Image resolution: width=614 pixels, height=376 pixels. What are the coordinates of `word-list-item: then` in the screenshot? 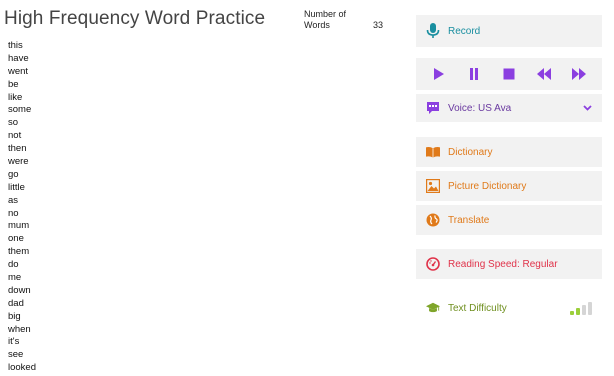 It's located at (17, 149).